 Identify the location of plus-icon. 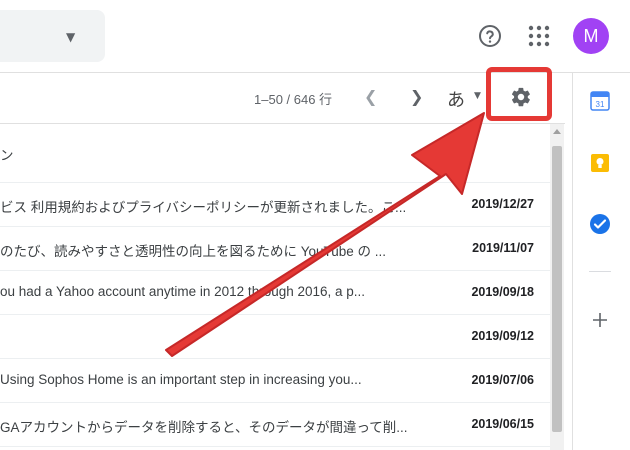
(600, 320).